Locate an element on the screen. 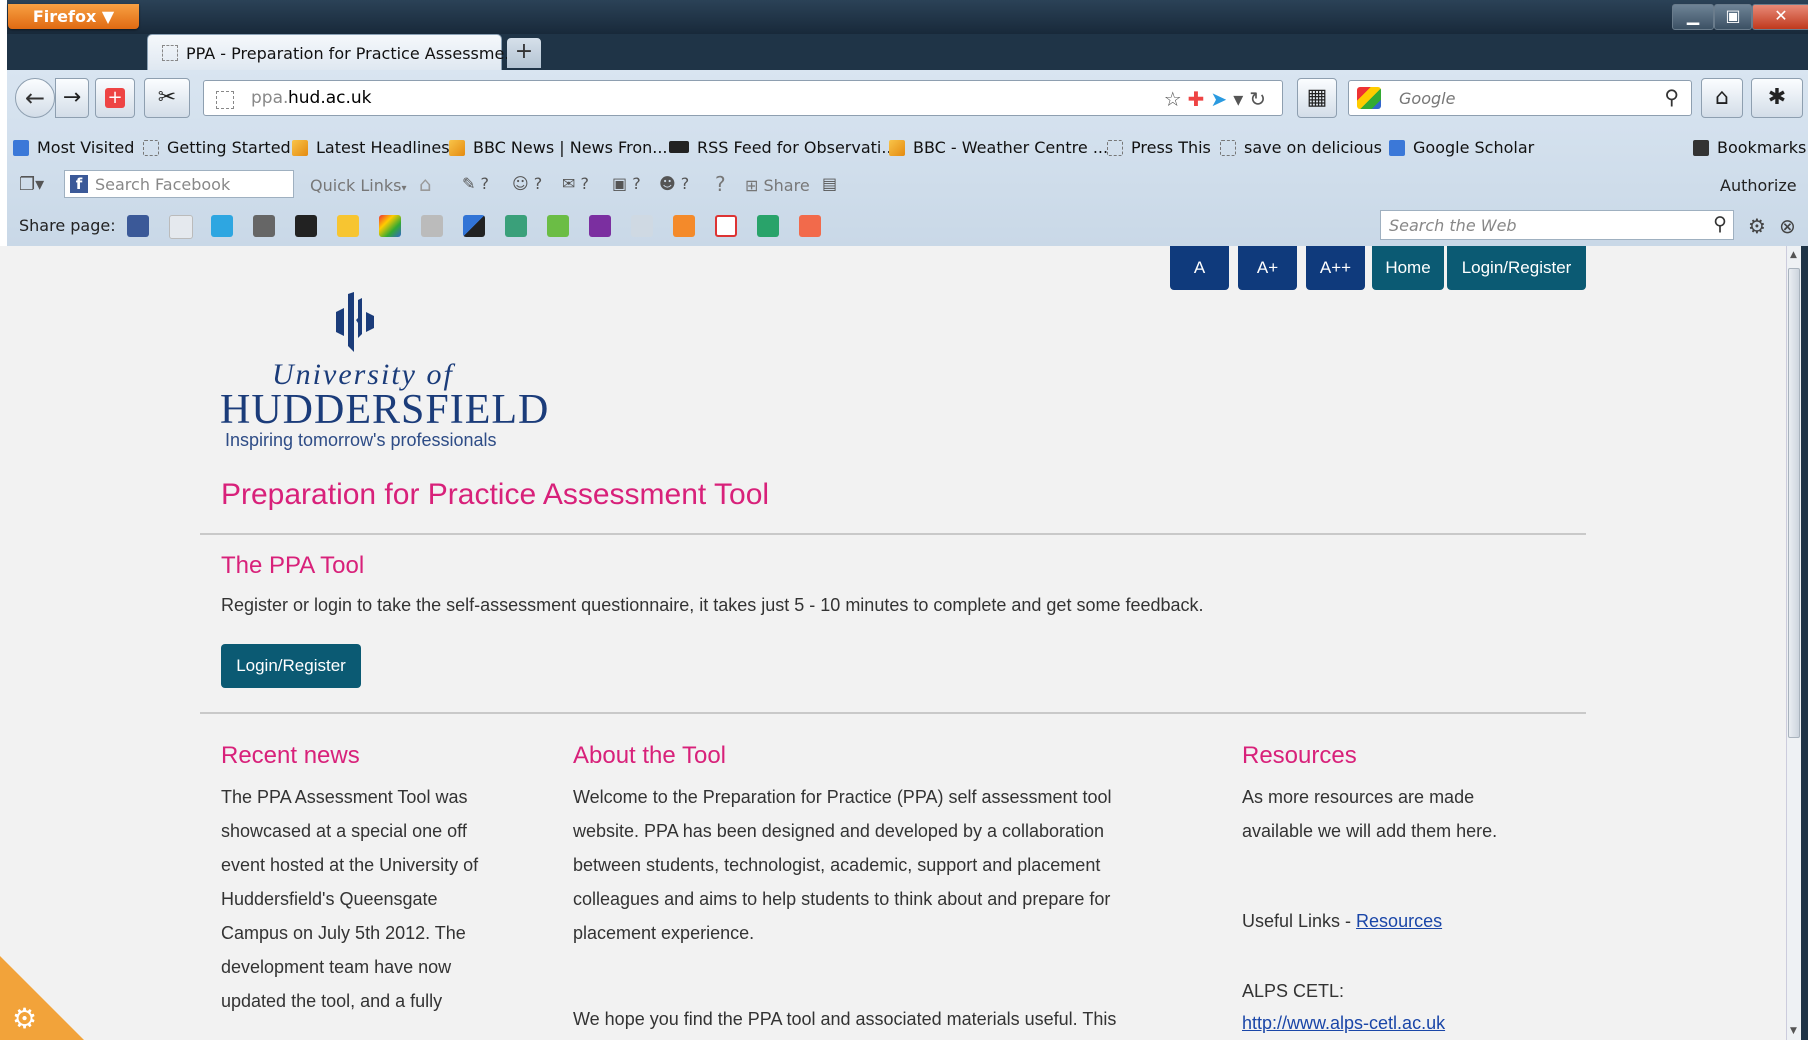 This screenshot has height=1040, width=1808. vertical-scrollbar: ▲ ▼ is located at coordinates (1793, 643).